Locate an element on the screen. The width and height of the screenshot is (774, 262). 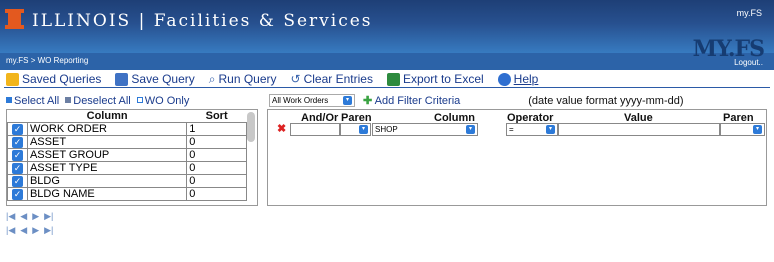
breadcrumb: my.FS > WO Reporting is located at coordinates (47, 60).